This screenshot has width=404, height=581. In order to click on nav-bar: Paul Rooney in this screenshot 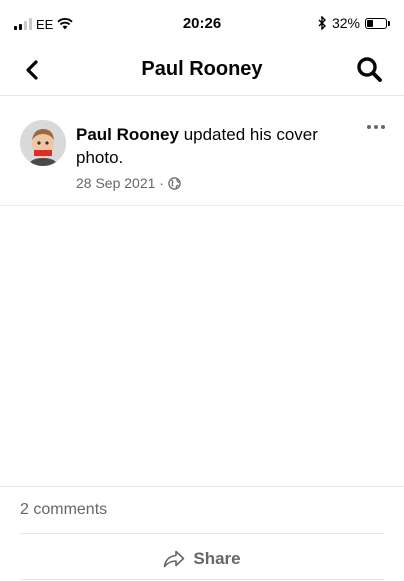, I will do `click(202, 70)`.